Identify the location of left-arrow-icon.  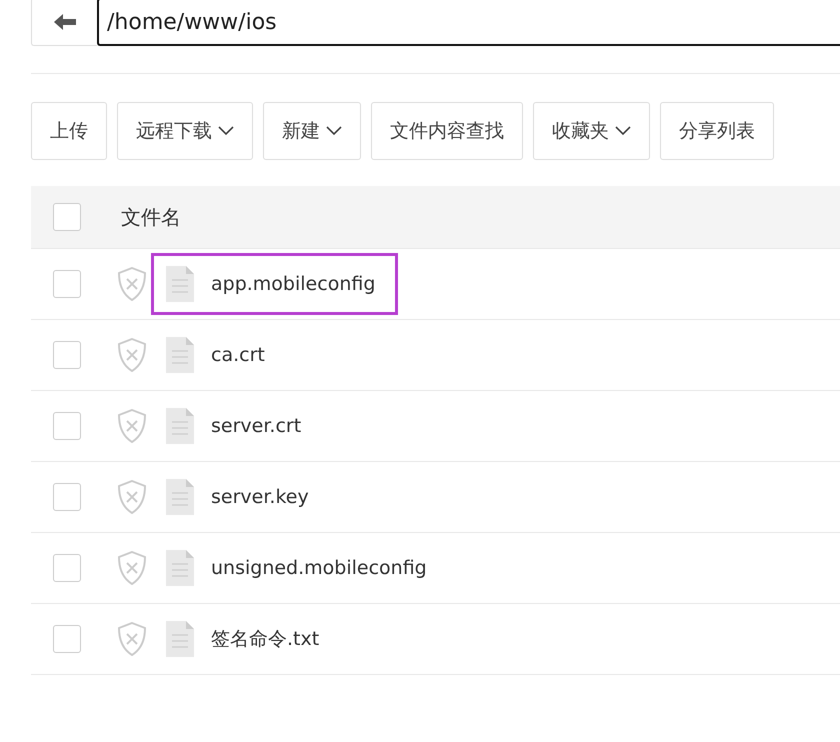
(65, 22).